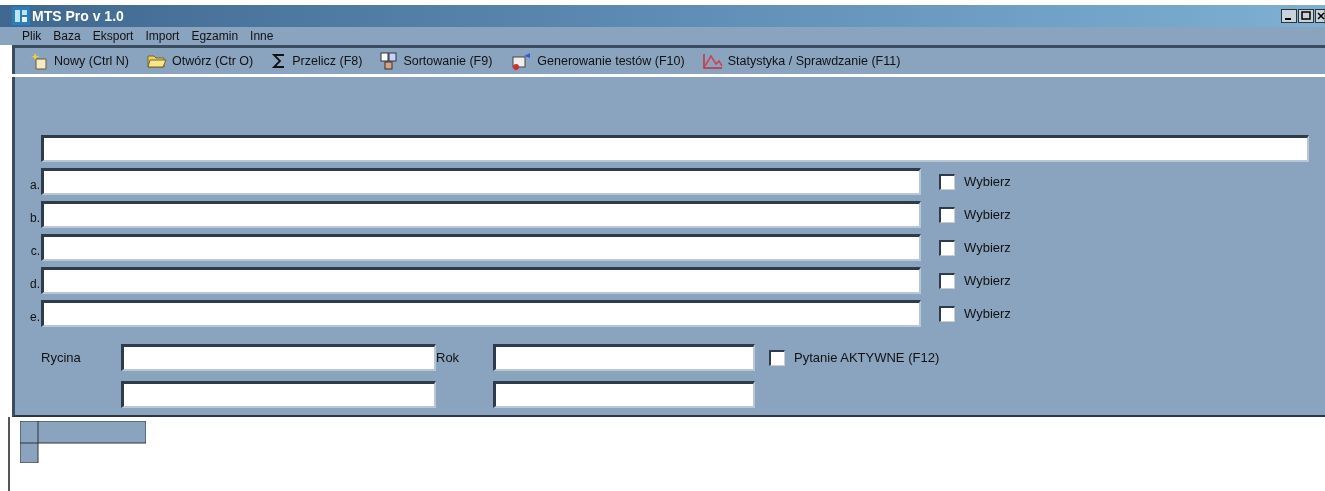  Describe the element at coordinates (78, 16) in the screenshot. I see `window-title: MTS Pro v 1.0` at that location.